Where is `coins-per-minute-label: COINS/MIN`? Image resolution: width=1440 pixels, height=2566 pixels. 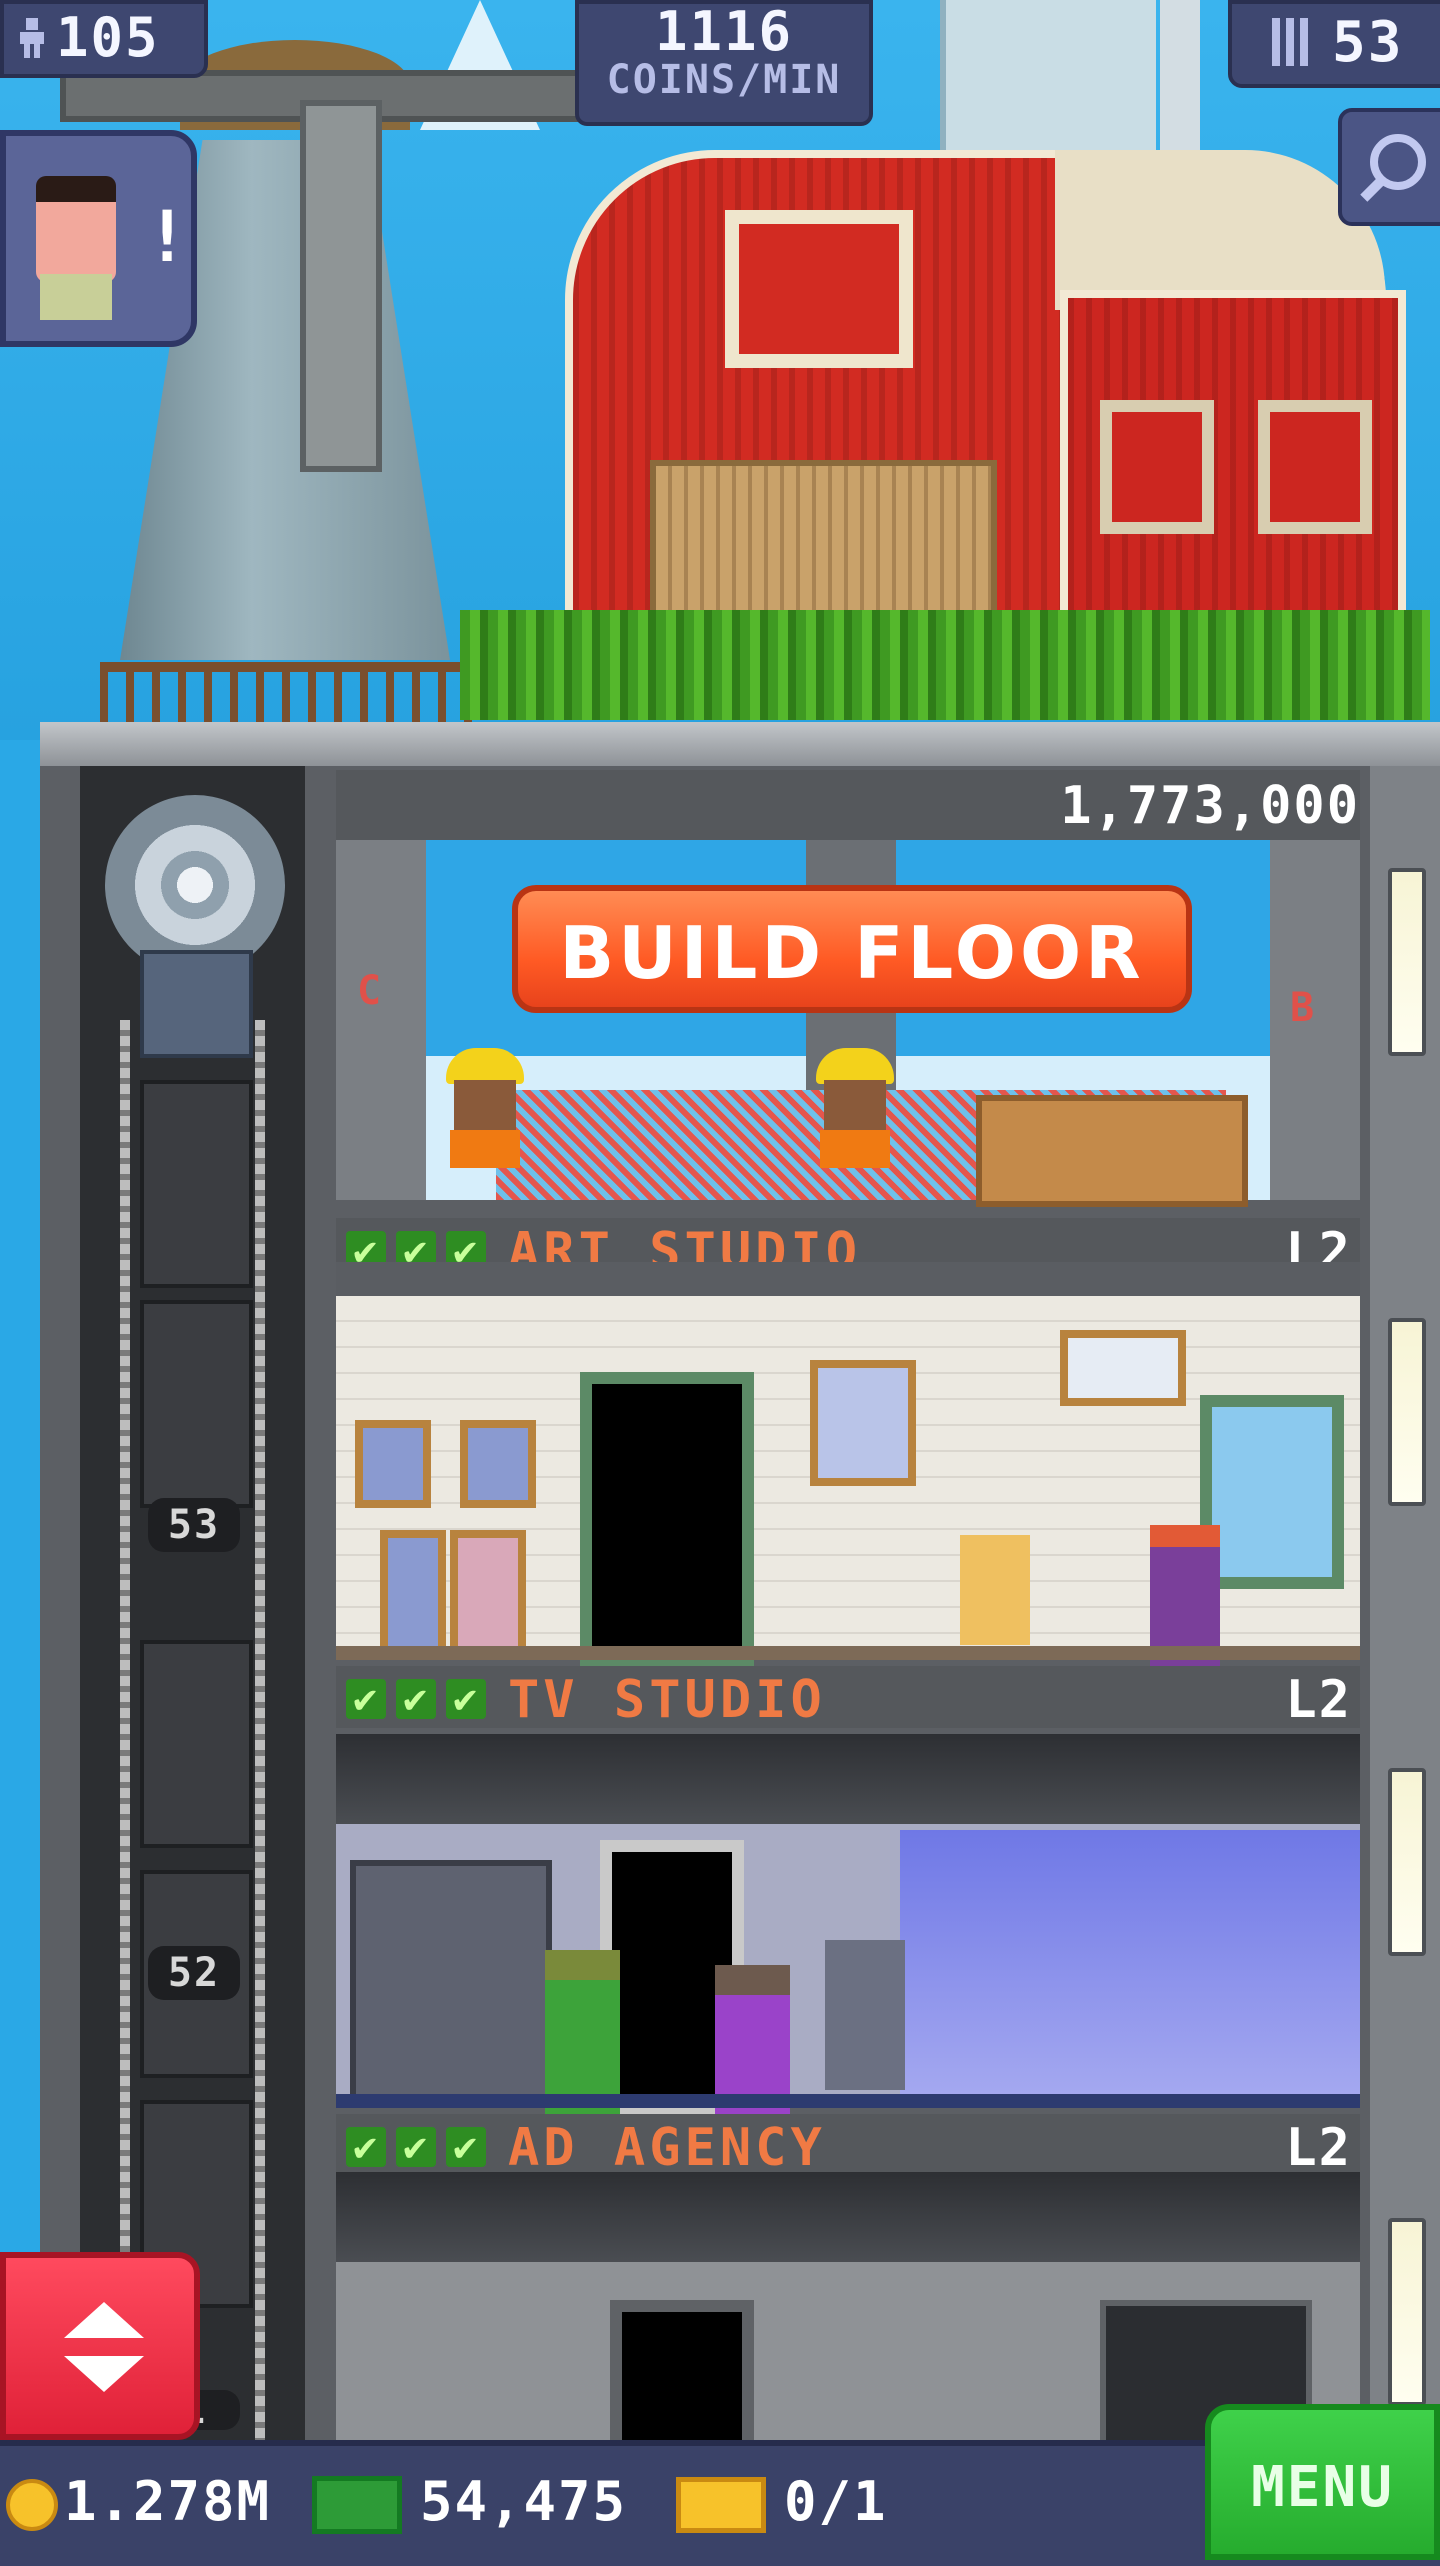
coins-per-minute-label: COINS/MIN is located at coordinates (724, 80).